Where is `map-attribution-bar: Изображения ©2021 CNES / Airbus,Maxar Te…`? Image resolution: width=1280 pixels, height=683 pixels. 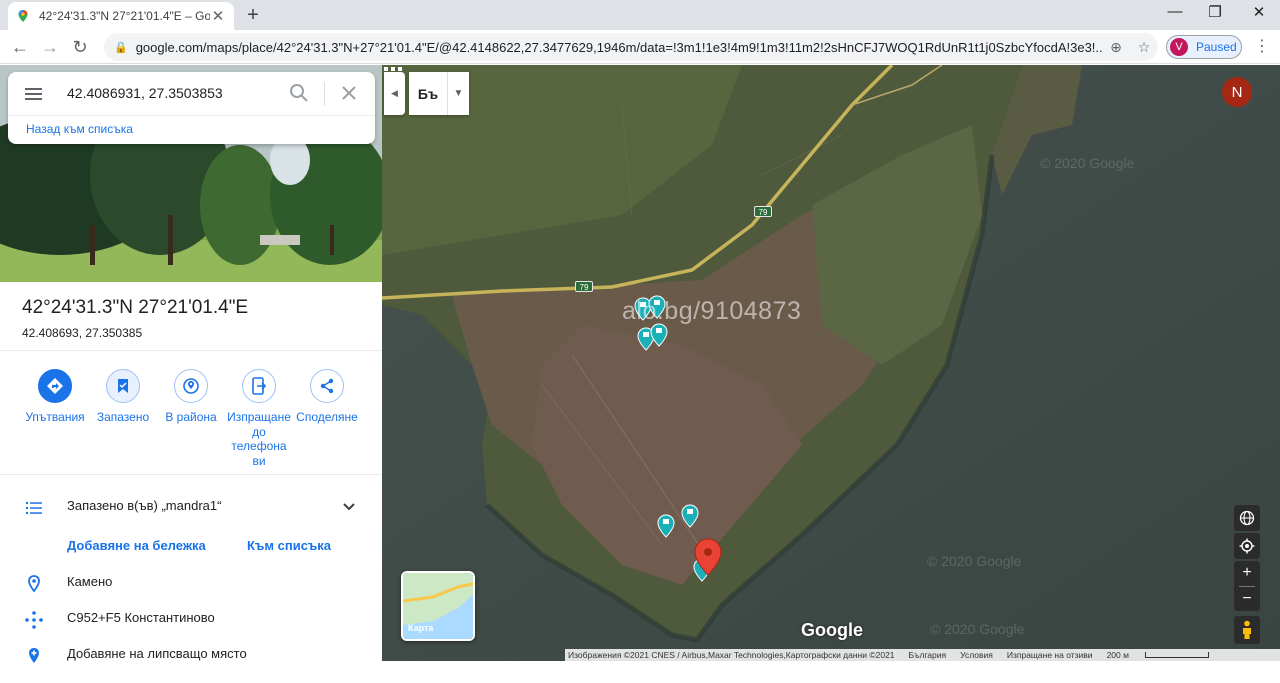 map-attribution-bar: Изображения ©2021 CNES / Airbus,Maxar Te… is located at coordinates (922, 655).